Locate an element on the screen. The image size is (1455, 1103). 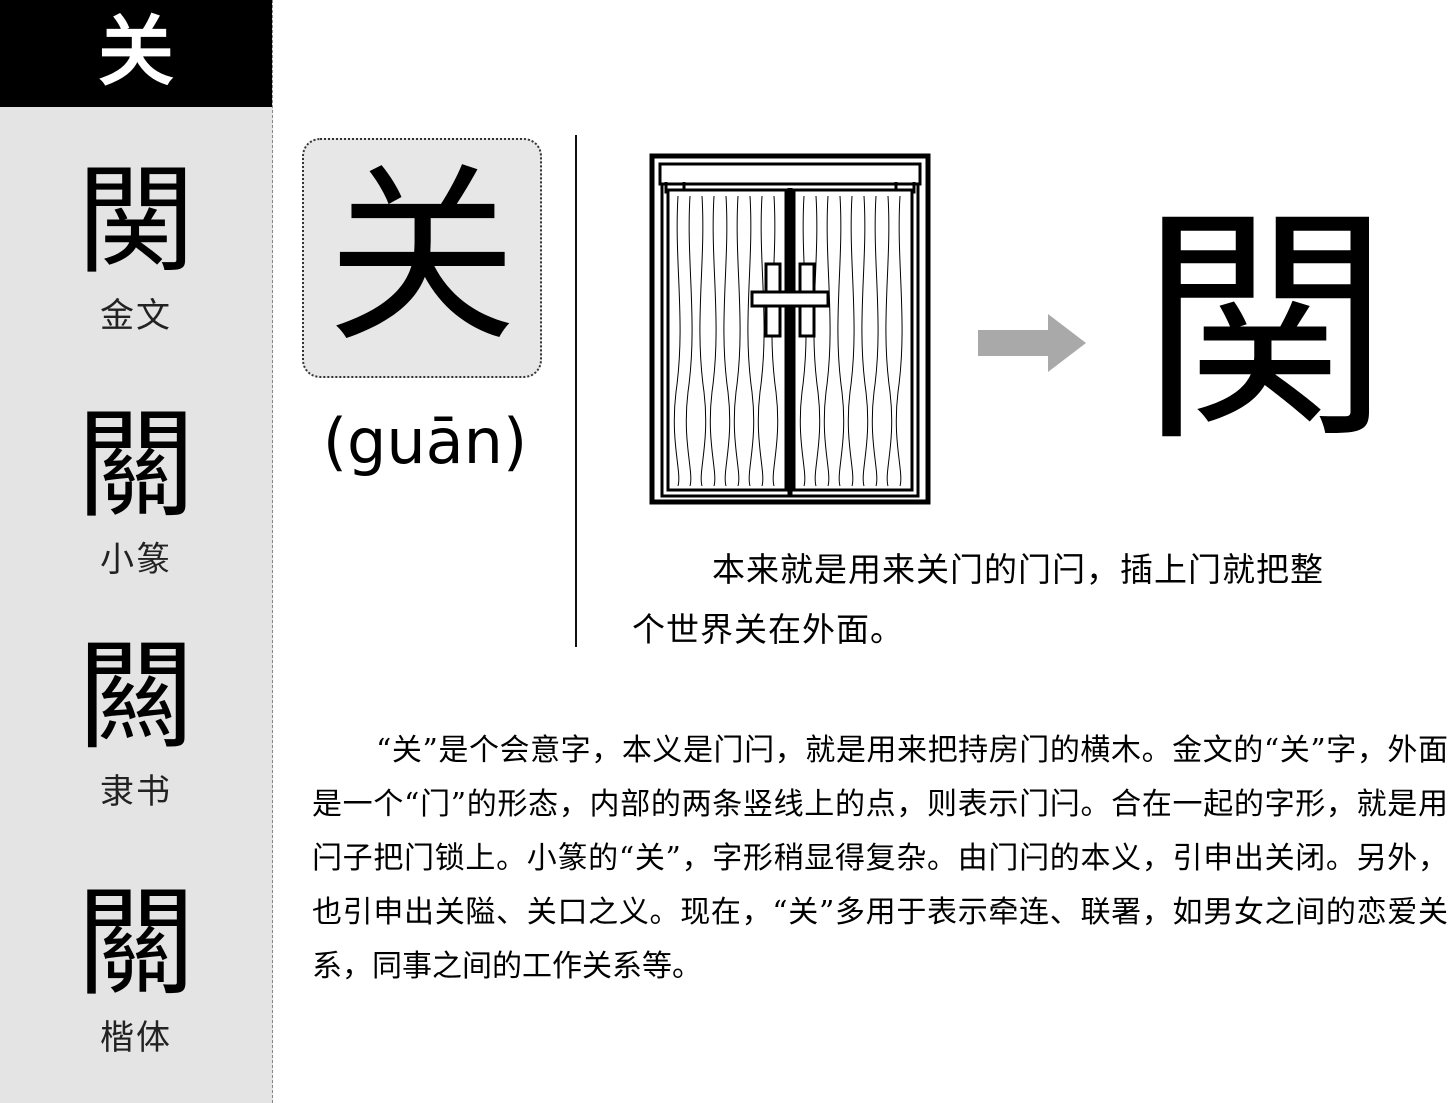
script-item-kaiti: 關 楷体 is located at coordinates (136, 963).